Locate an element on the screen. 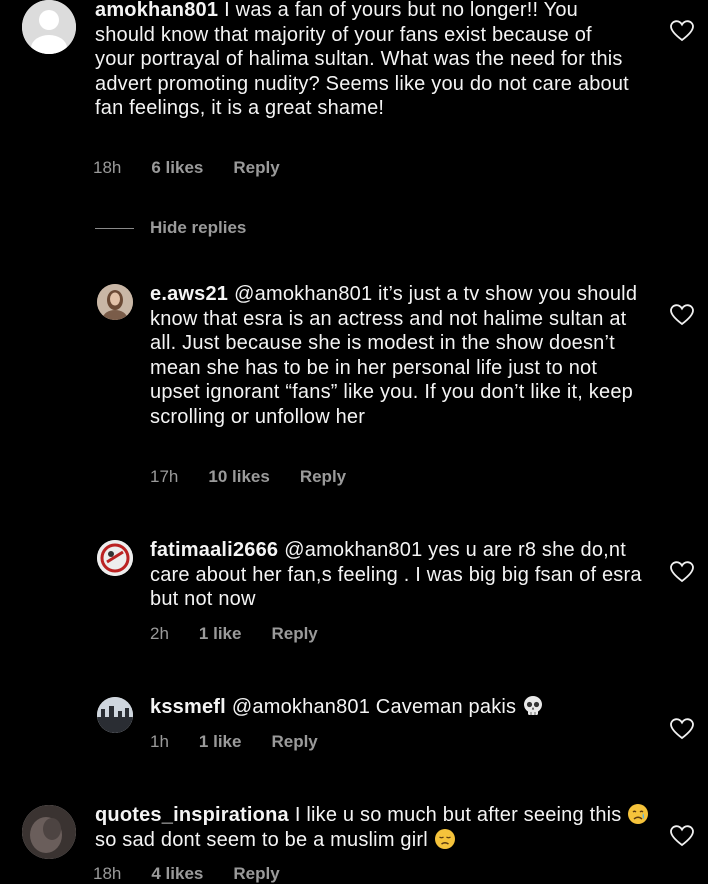  comment-username: e.aws21 is located at coordinates (189, 294).